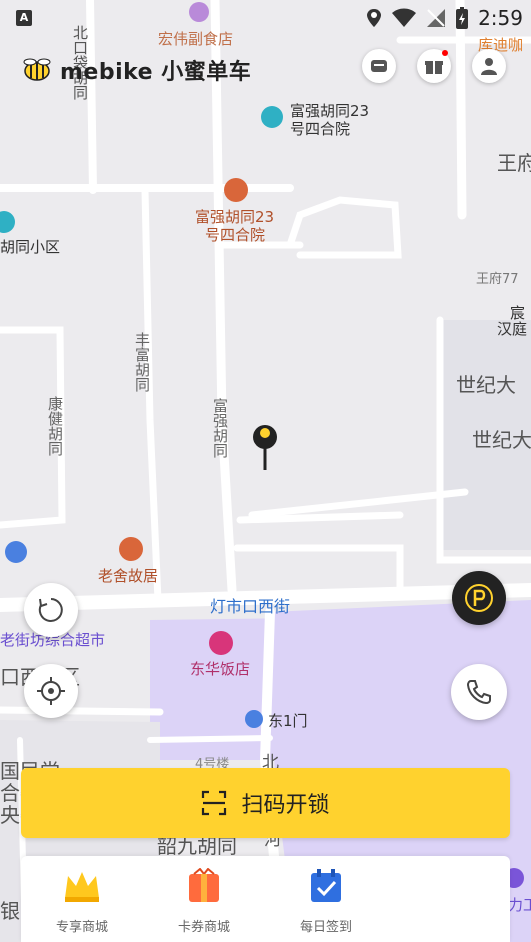 This screenshot has height=942, width=531. What do you see at coordinates (30, 247) in the screenshot?
I see `map-label-tonghutong: 胡同小区` at bounding box center [30, 247].